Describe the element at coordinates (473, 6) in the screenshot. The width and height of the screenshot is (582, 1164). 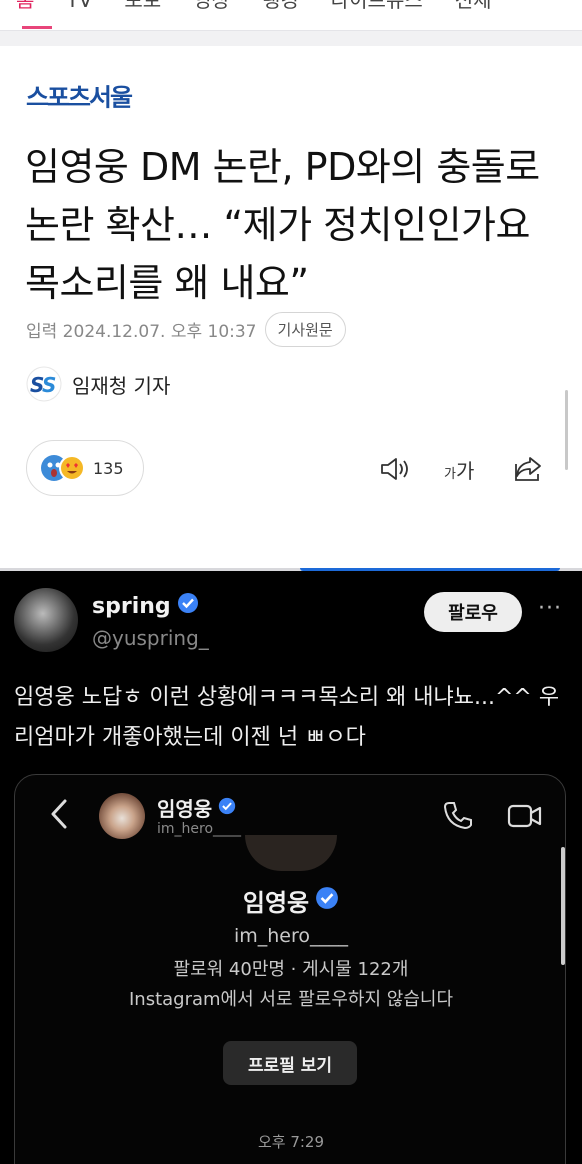
I see `tab-all: 전체` at that location.